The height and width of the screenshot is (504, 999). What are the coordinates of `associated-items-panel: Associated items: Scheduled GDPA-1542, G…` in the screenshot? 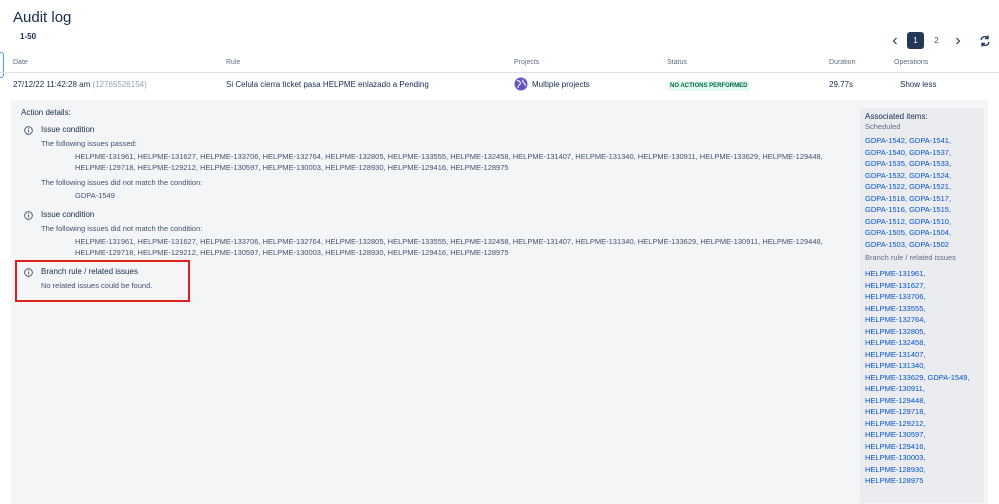 It's located at (922, 305).